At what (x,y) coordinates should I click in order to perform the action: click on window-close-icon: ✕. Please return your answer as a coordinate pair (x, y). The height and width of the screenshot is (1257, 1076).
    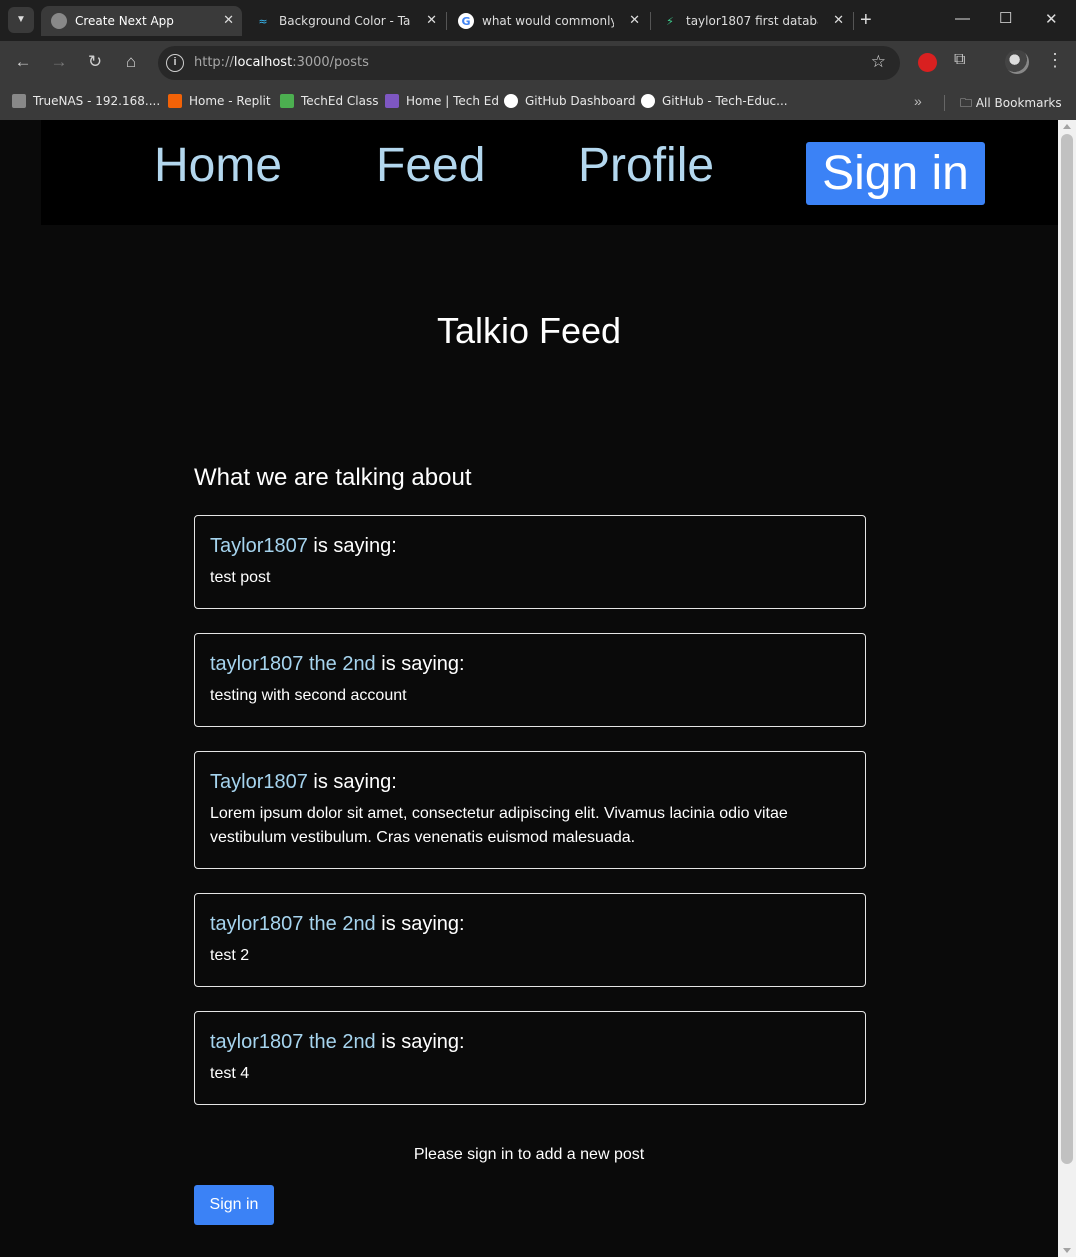
    Looking at the image, I should click on (1051, 19).